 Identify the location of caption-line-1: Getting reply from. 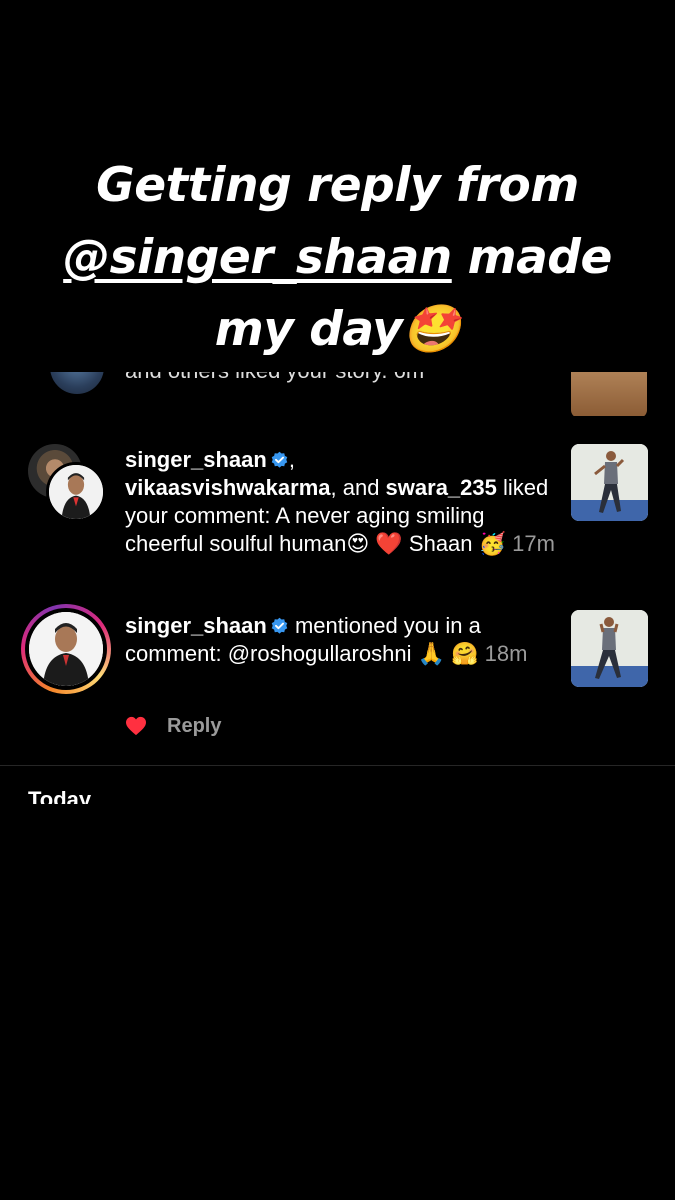
(337, 185).